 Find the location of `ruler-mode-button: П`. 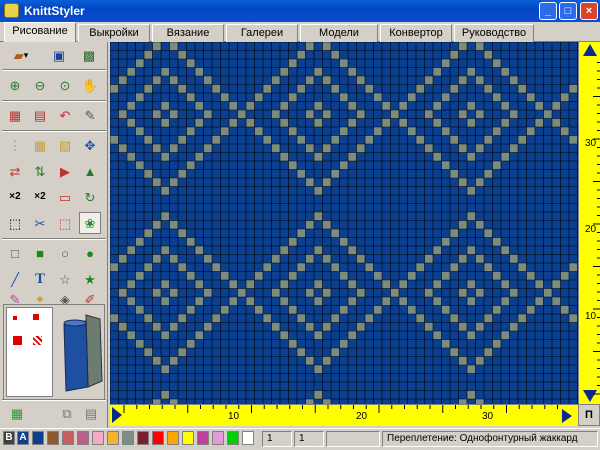

ruler-mode-button: П is located at coordinates (589, 415).